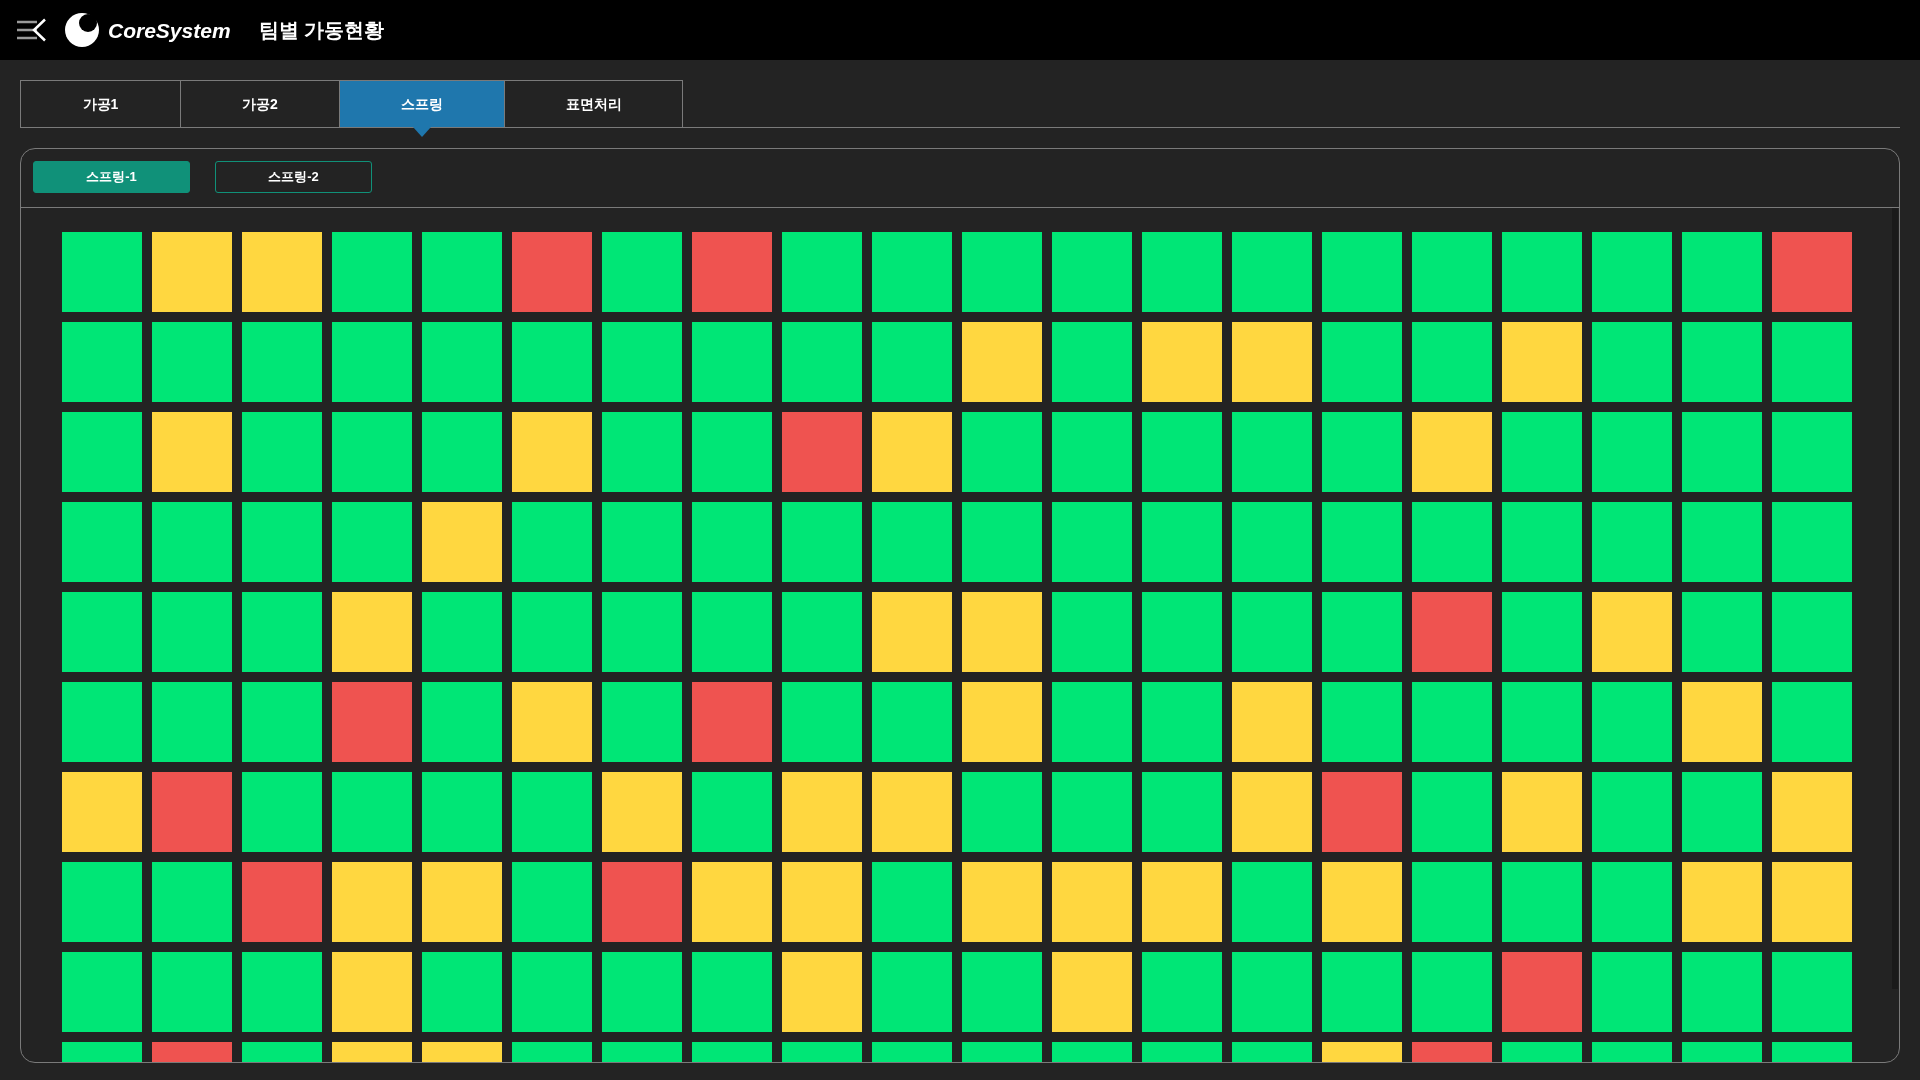  Describe the element at coordinates (1895, 598) in the screenshot. I see `scrollbar` at that location.